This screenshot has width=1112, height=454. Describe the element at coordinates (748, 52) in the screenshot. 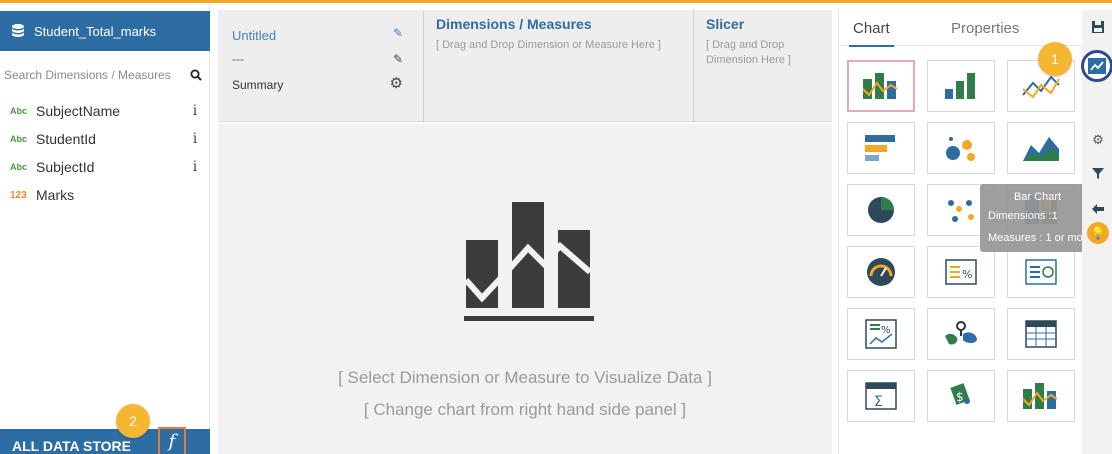

I see `slicer-hint: [ Drag and Drop Dimension Here ]` at that location.